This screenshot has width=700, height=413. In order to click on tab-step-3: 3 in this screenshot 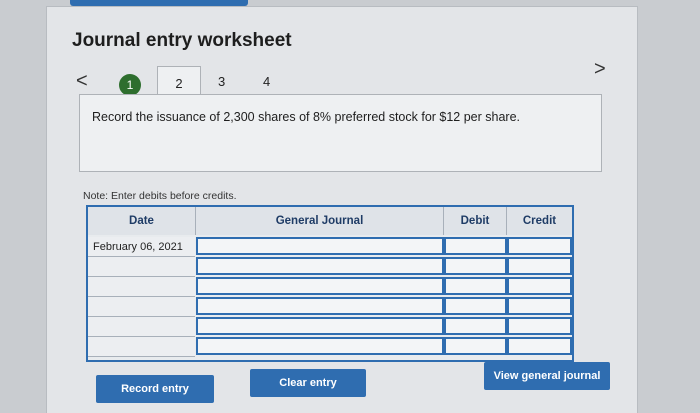, I will do `click(221, 81)`.